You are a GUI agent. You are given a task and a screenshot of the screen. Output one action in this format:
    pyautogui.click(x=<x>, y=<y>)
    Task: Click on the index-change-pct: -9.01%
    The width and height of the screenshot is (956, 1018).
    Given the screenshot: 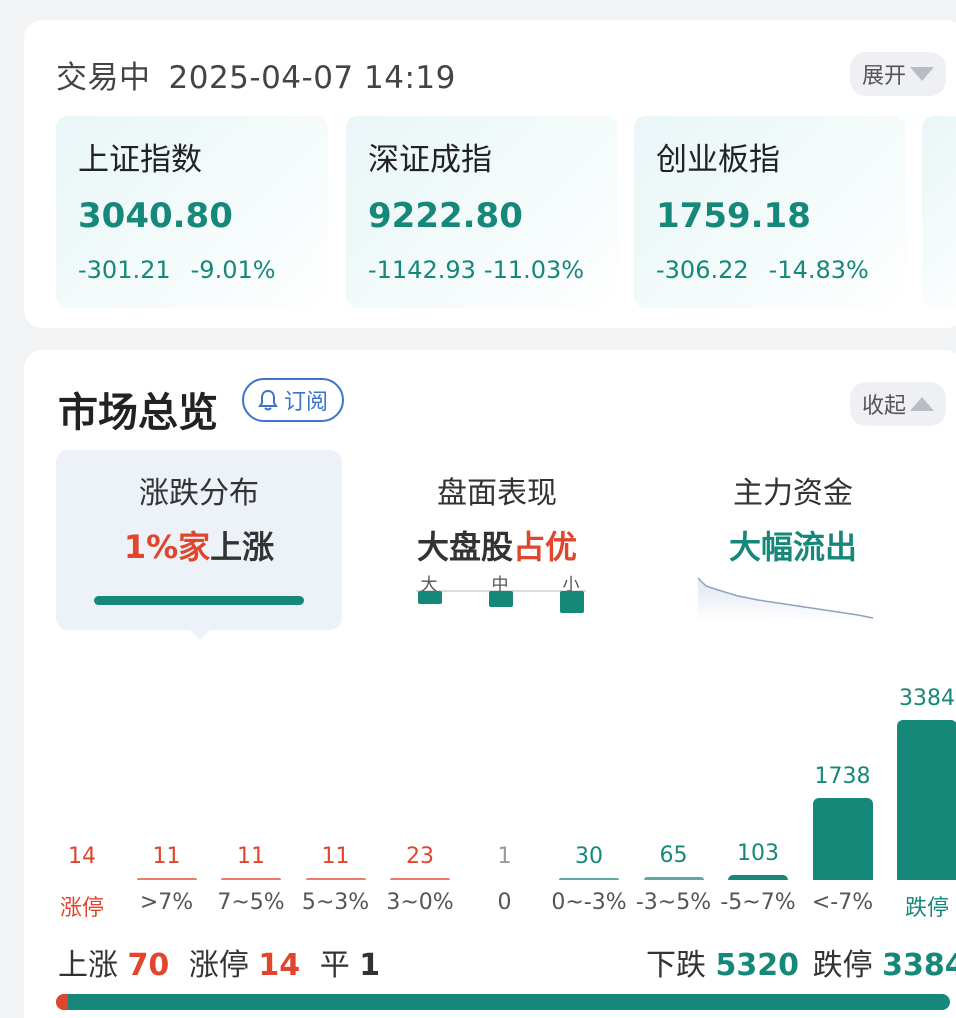 What is the action you would take?
    pyautogui.click(x=233, y=270)
    